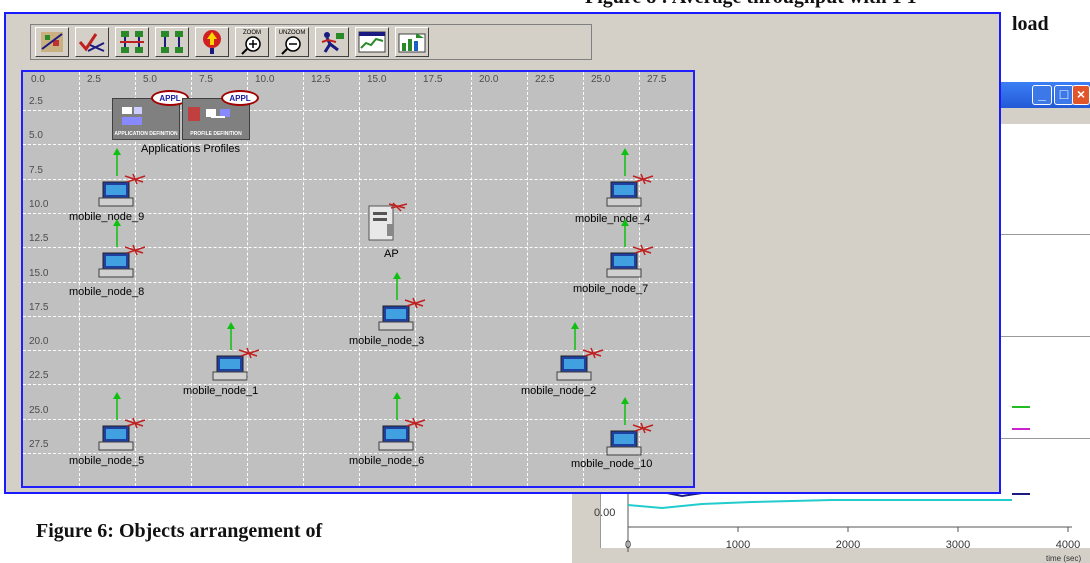  I want to click on graph-y-tick: 0.00, so click(604, 513).